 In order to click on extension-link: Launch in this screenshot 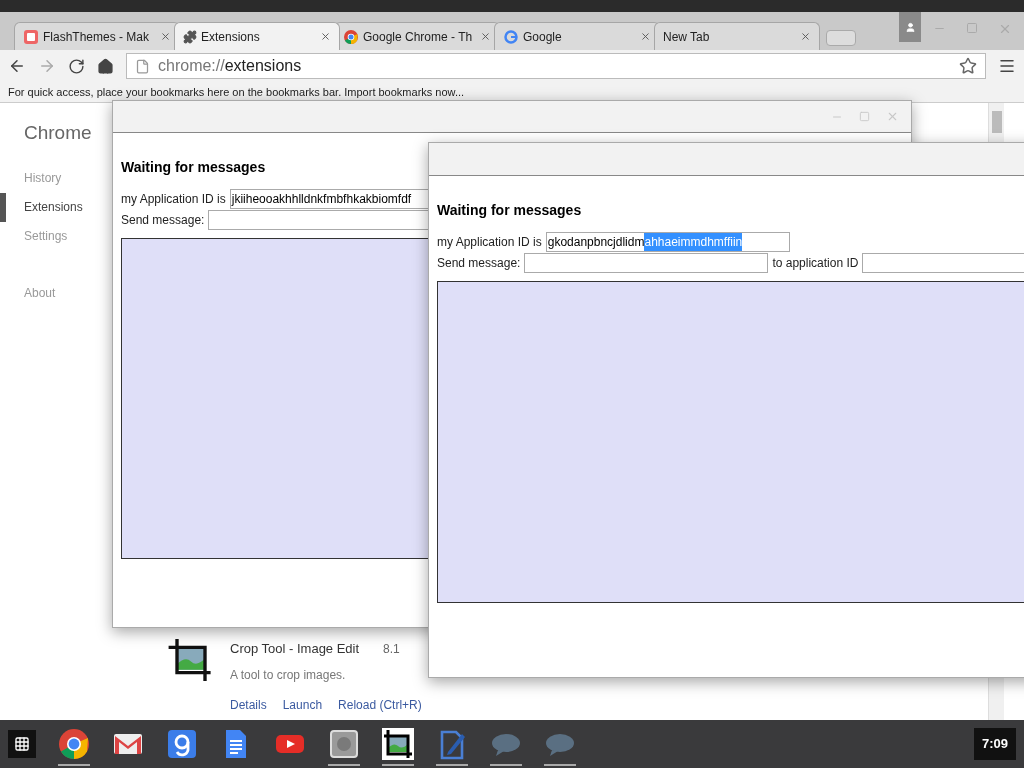, I will do `click(302, 705)`.